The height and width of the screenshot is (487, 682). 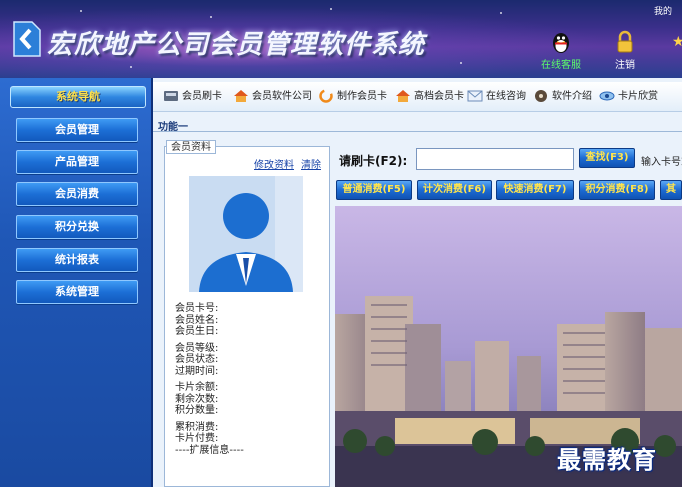 I want to click on edit-info-link: 修改资料, so click(x=274, y=163).